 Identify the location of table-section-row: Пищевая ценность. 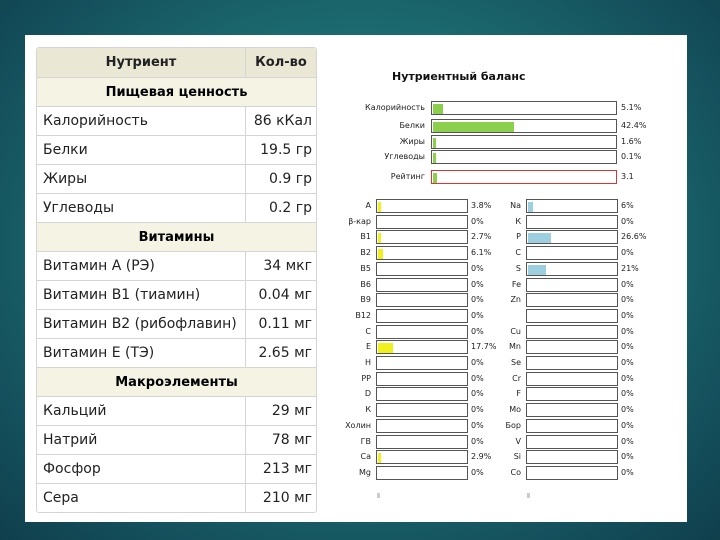
(176, 91).